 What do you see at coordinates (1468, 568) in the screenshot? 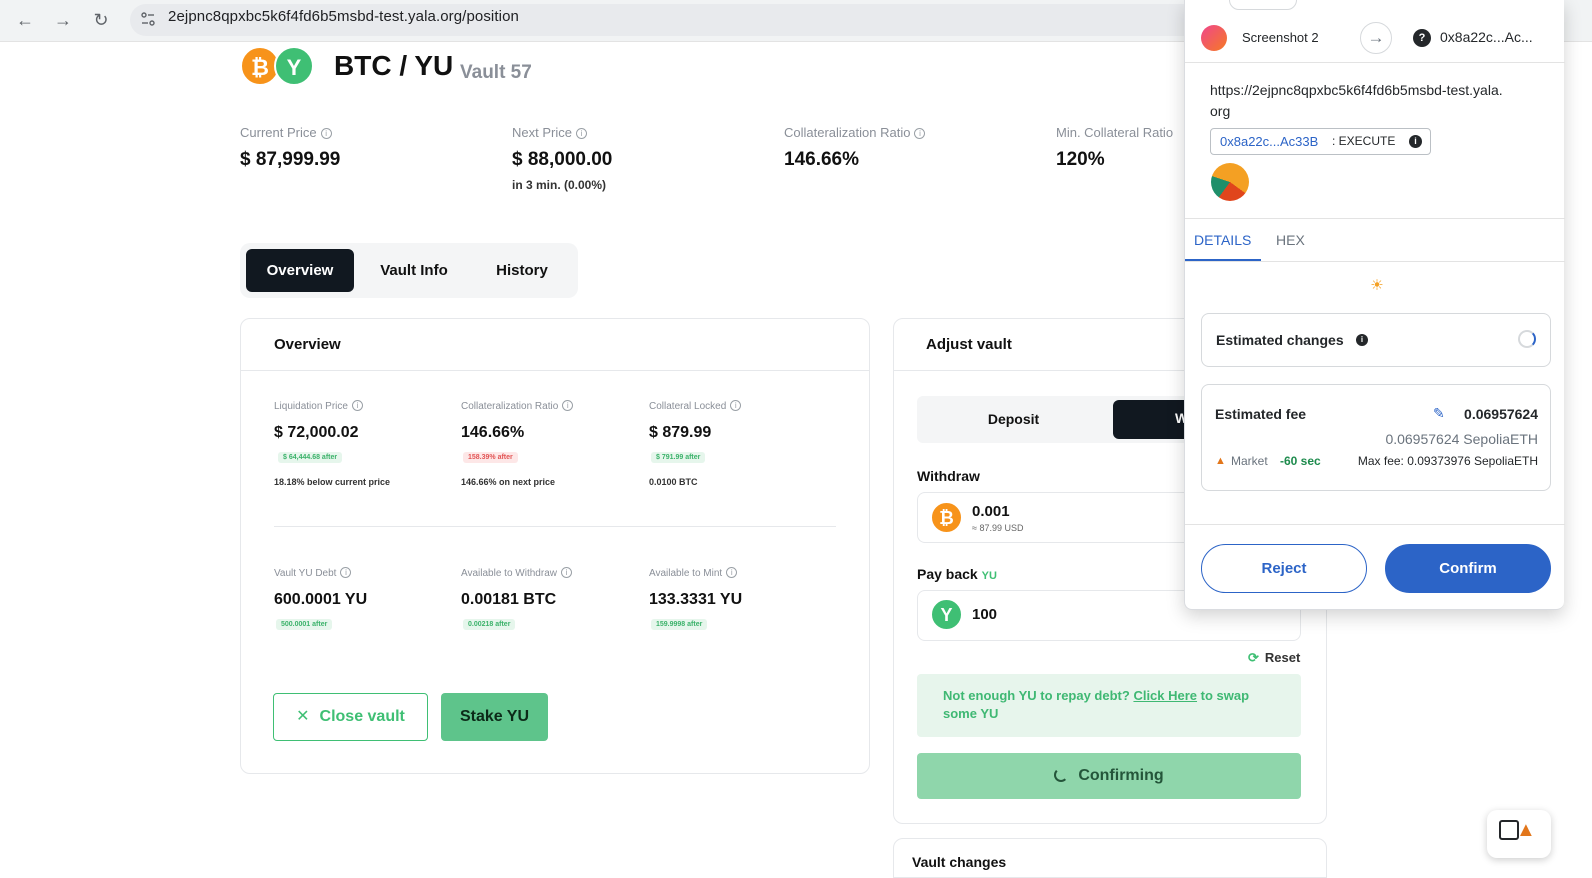
I see `confirm-button: Confirm` at bounding box center [1468, 568].